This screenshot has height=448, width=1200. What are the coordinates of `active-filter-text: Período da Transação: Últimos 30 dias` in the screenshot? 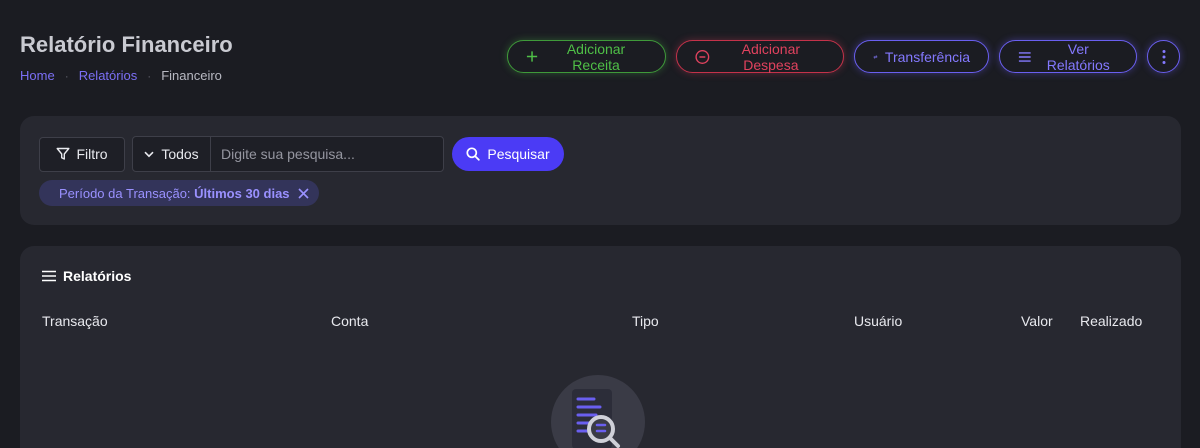 It's located at (174, 193).